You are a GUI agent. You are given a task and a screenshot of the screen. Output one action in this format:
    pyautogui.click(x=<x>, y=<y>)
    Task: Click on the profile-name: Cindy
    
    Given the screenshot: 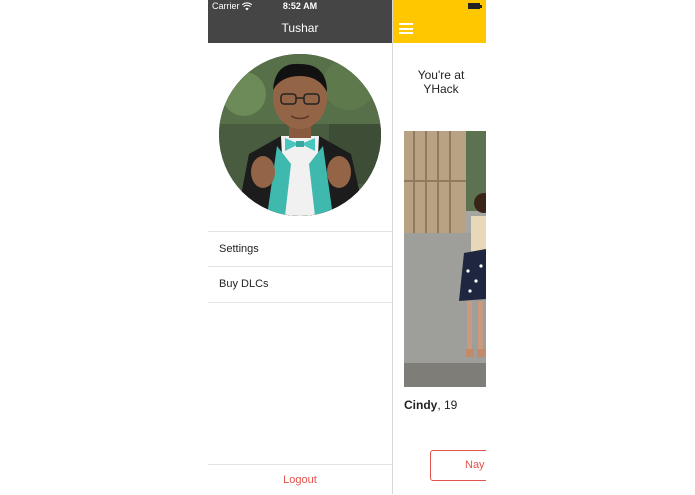 What is the action you would take?
    pyautogui.click(x=421, y=405)
    